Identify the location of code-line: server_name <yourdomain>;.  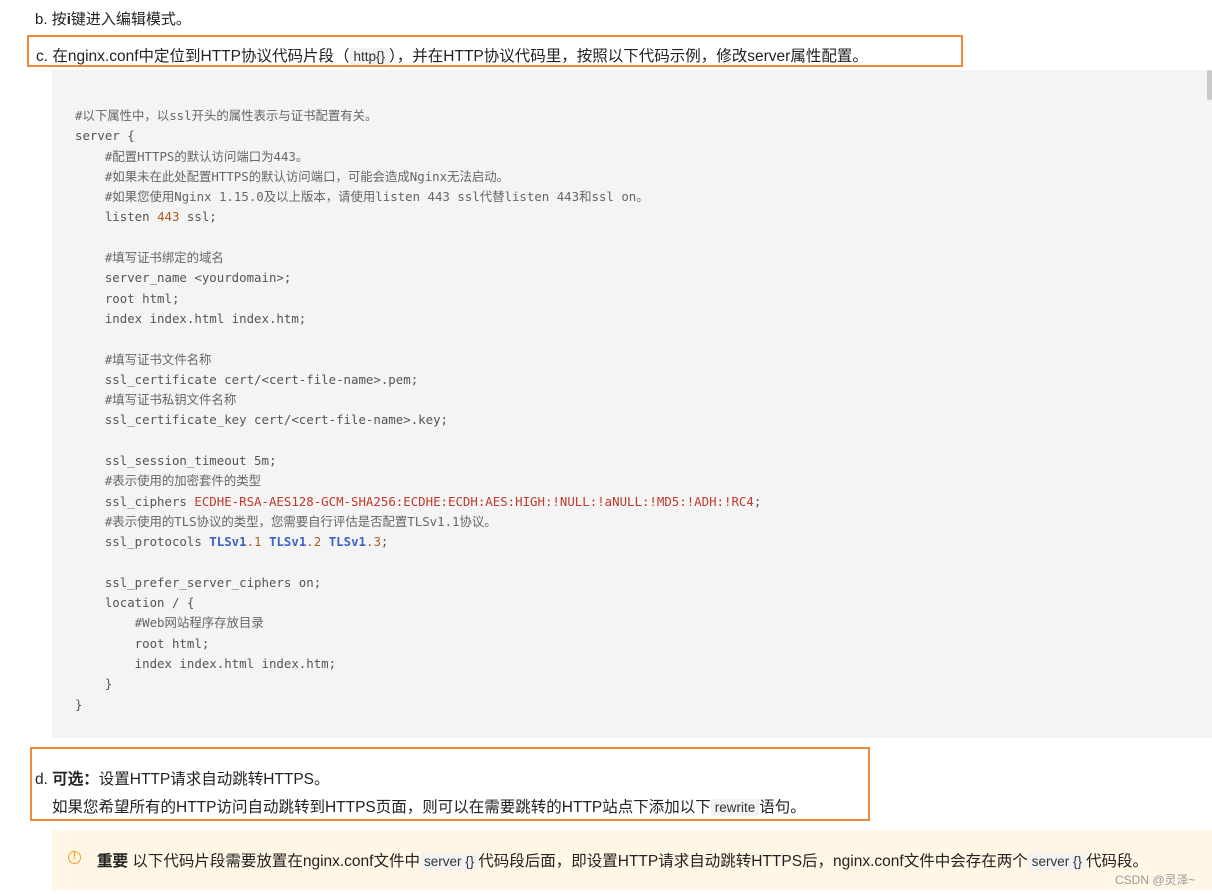
(183, 278).